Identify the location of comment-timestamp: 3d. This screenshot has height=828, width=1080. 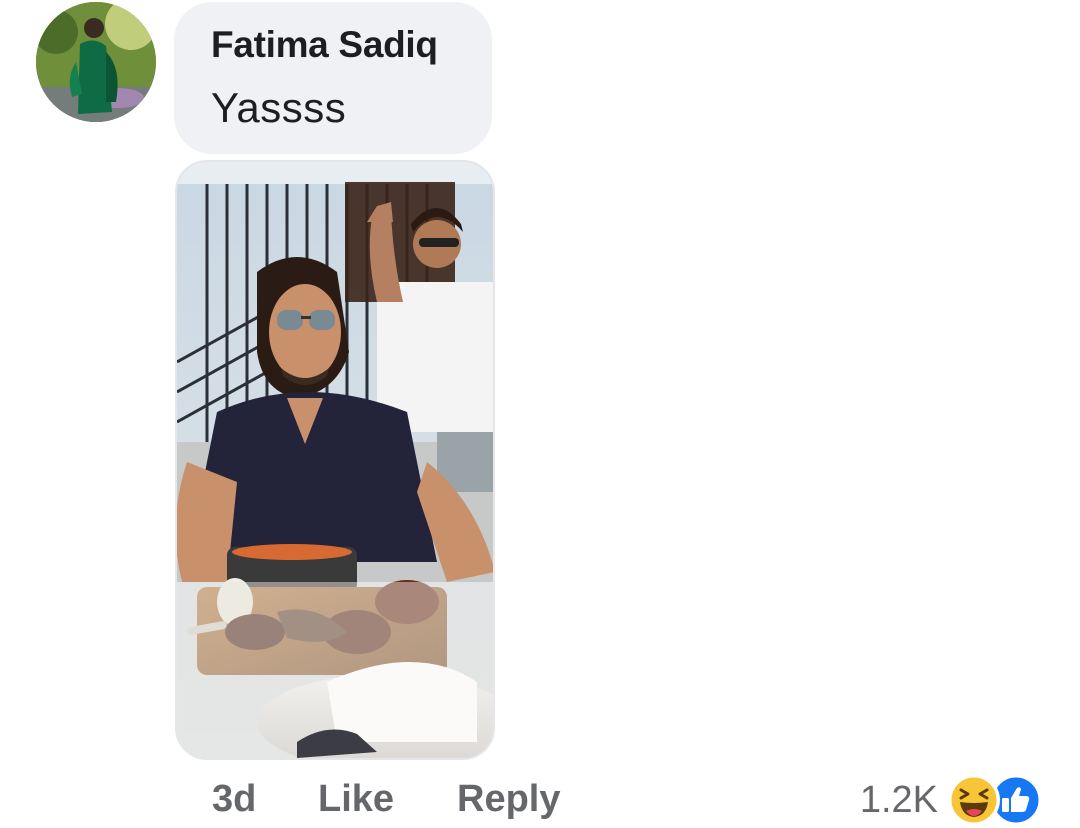
(234, 799).